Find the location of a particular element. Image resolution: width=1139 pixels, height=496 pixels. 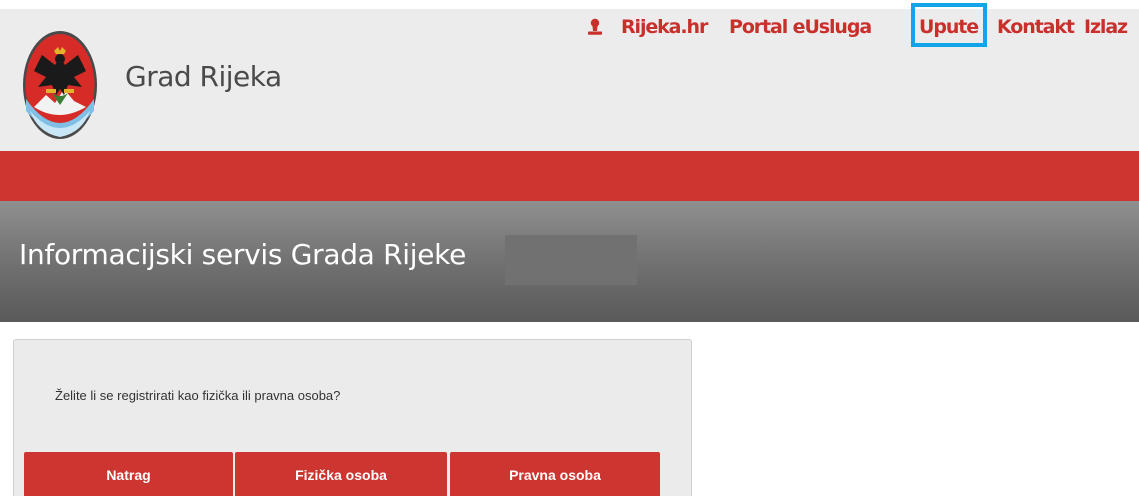

red-band is located at coordinates (569, 176).